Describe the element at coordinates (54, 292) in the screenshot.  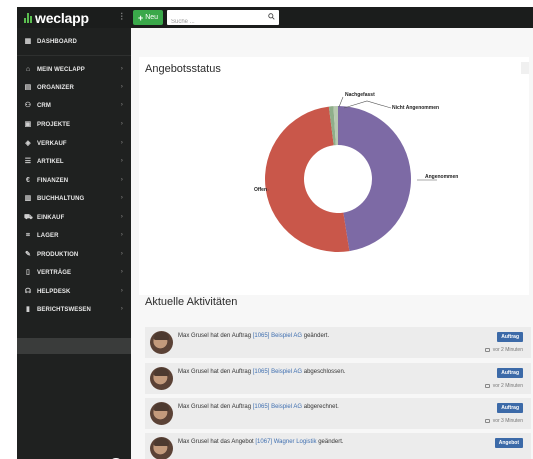
I see `sidebar-item-label: Helpdesk` at that location.